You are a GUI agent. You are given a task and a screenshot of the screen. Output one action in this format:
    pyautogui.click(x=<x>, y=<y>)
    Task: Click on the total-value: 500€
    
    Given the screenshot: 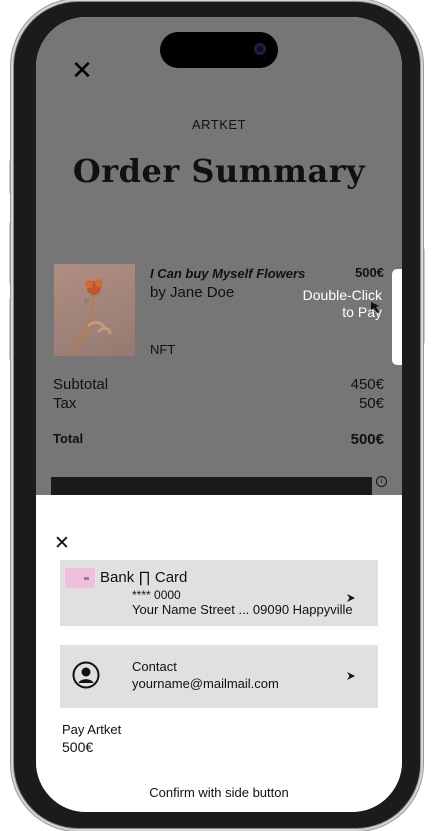 What is the action you would take?
    pyautogui.click(x=367, y=439)
    